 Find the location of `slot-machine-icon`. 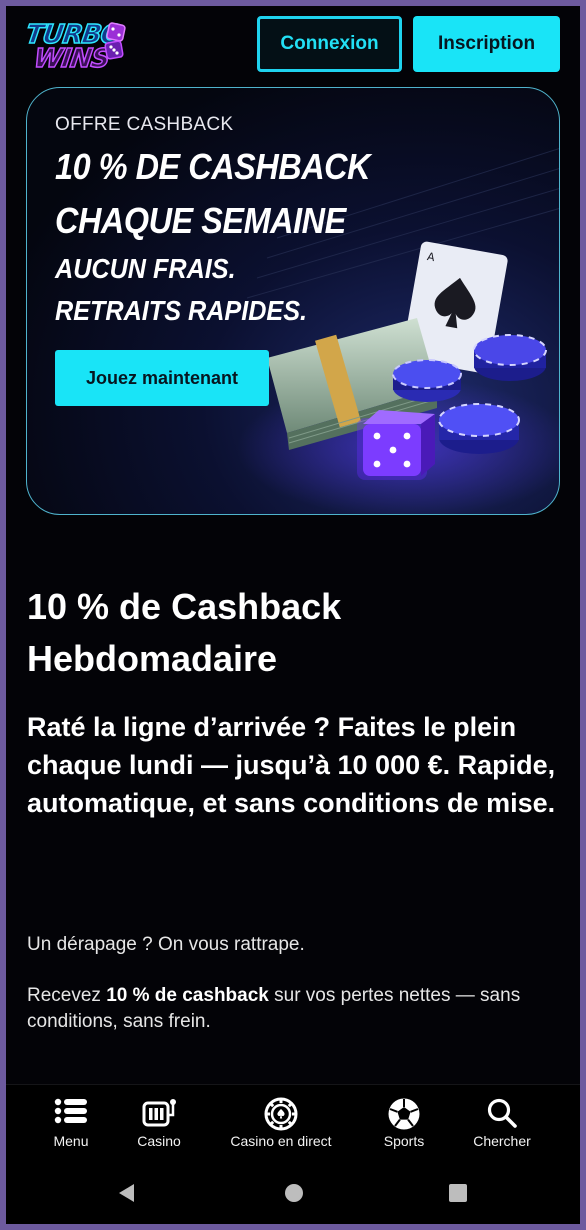

slot-machine-icon is located at coordinates (159, 1113).